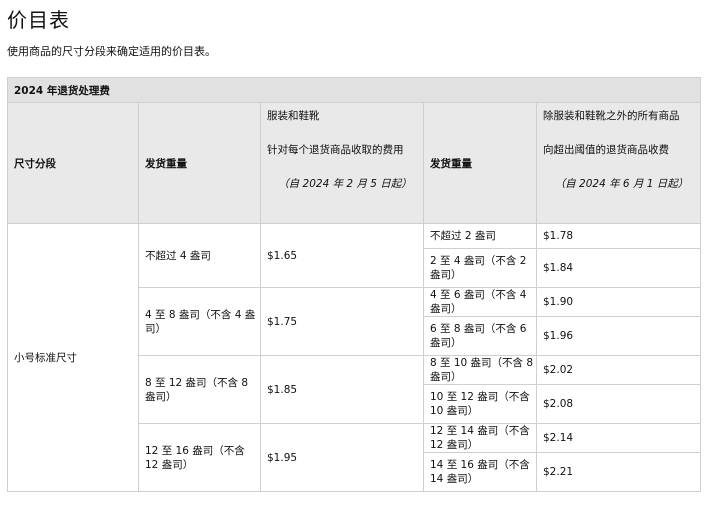  What do you see at coordinates (618, 472) in the screenshot?
I see `other-fee-cell: $2.21` at bounding box center [618, 472].